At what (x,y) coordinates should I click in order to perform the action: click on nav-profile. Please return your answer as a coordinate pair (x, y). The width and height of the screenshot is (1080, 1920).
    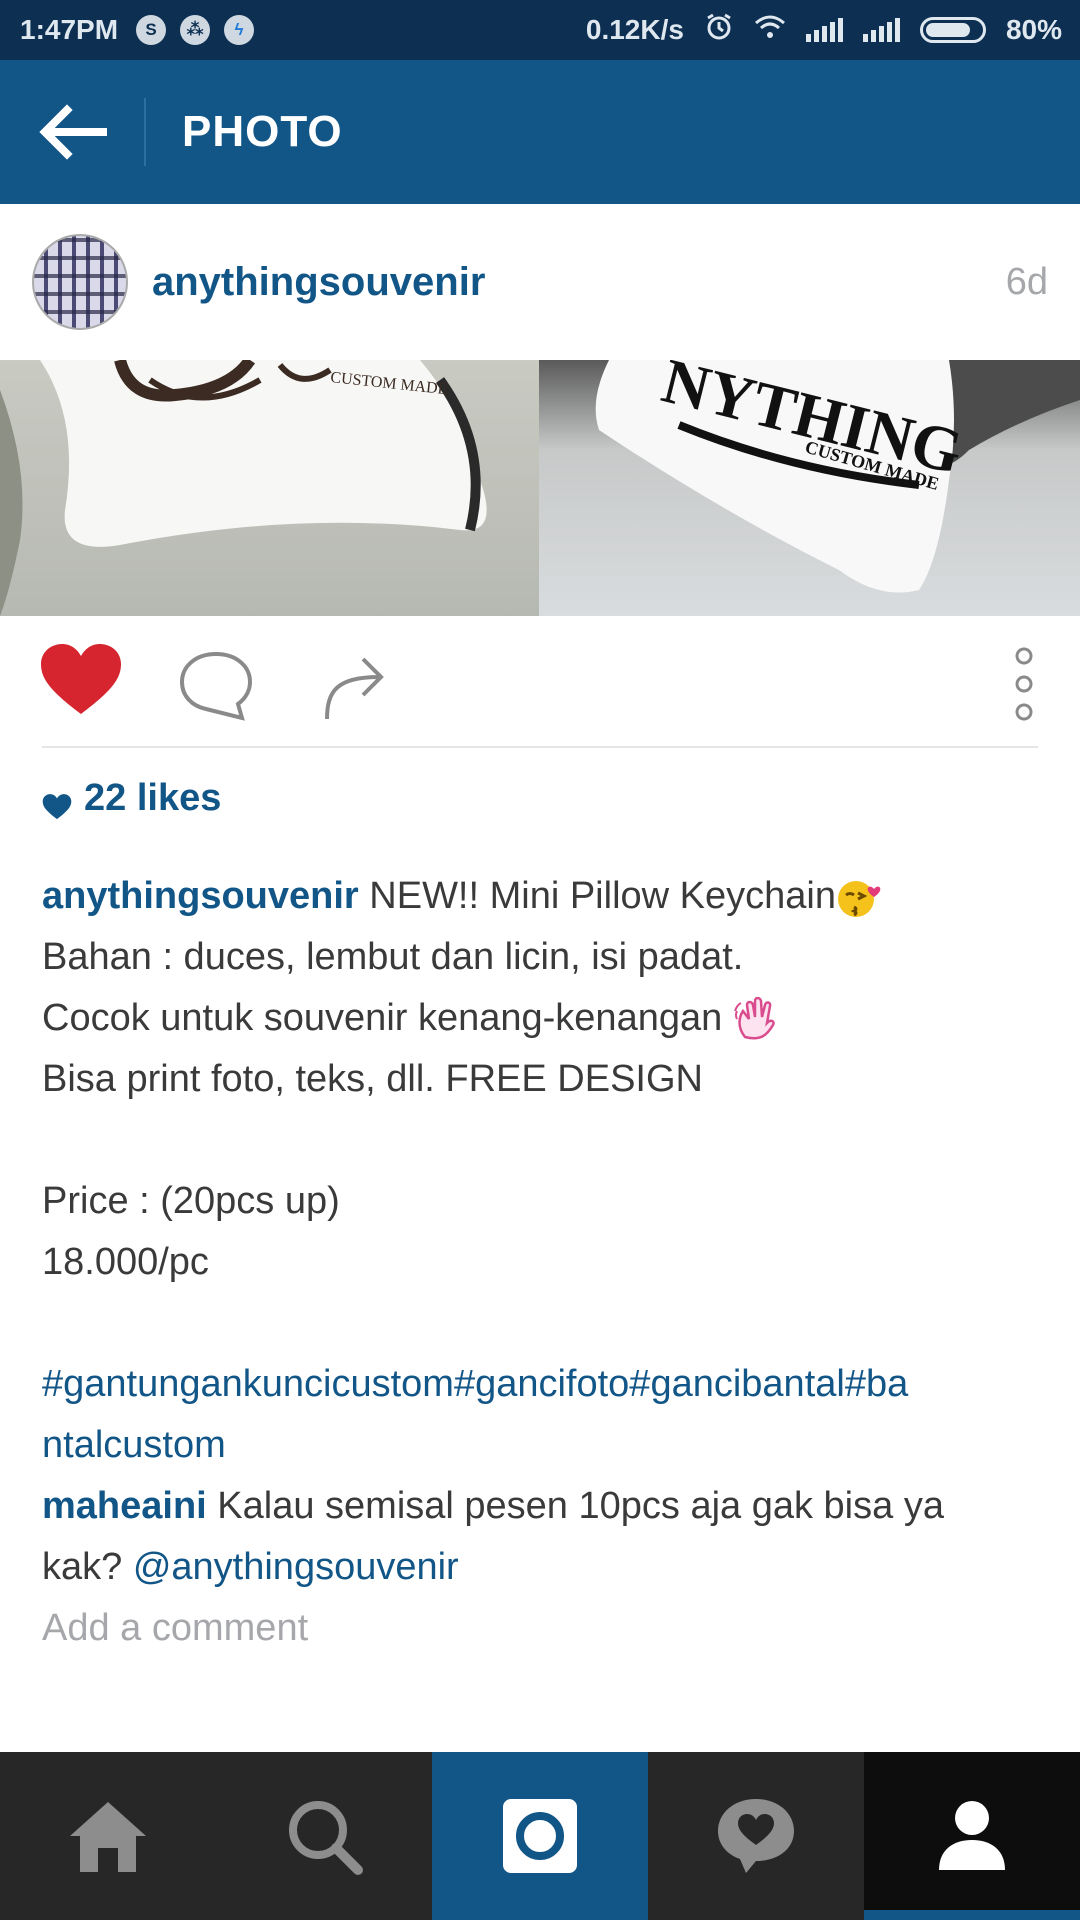
    Looking at the image, I should click on (972, 1836).